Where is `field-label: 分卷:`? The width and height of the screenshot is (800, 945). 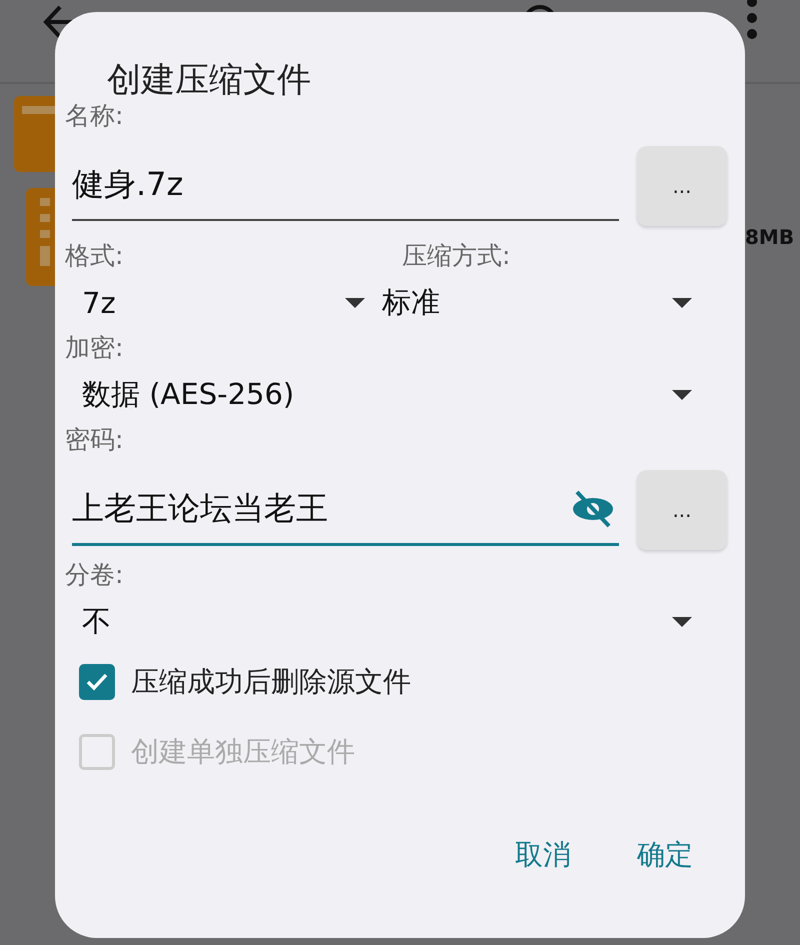
field-label: 分卷: is located at coordinates (94, 575).